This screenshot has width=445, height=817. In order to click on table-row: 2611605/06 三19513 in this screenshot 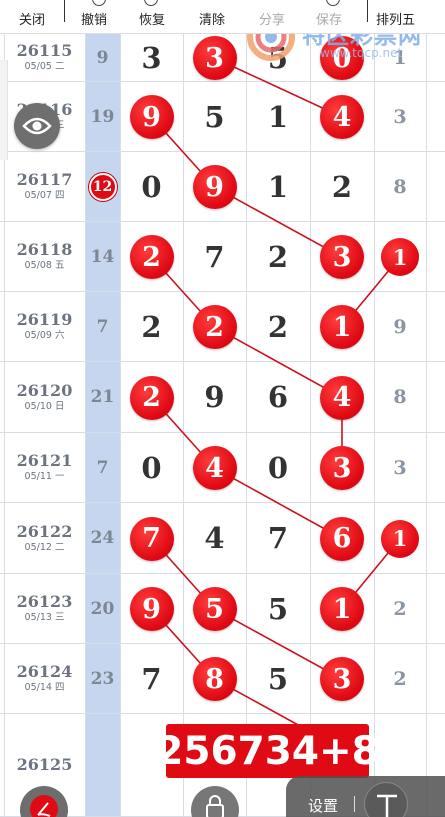, I will do `click(222, 117)`.